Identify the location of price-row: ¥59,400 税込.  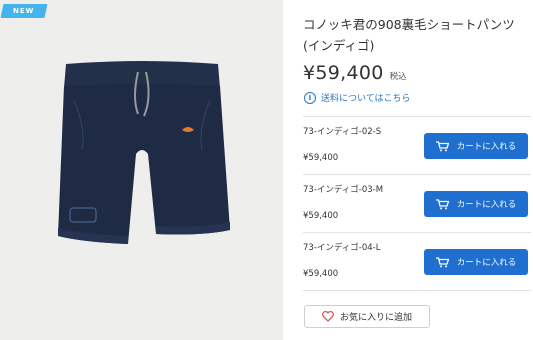
(355, 73).